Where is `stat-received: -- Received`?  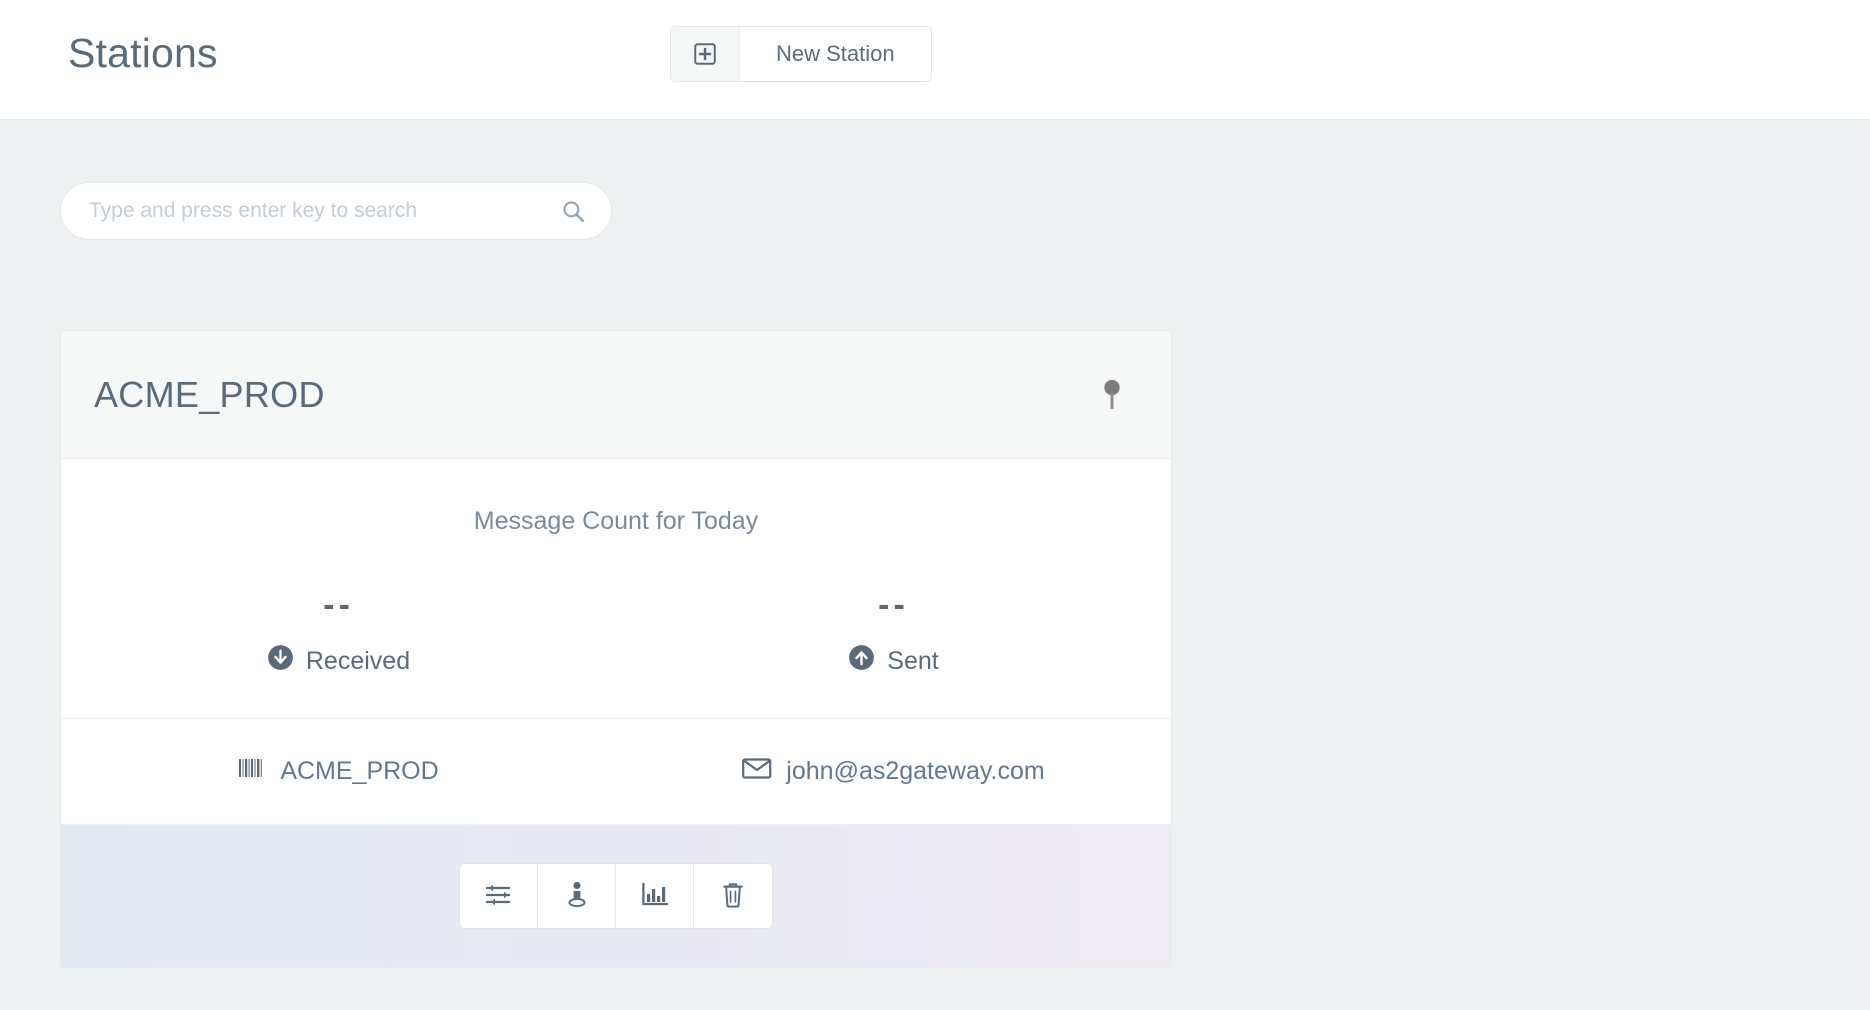
stat-received: -- Received is located at coordinates (338, 633).